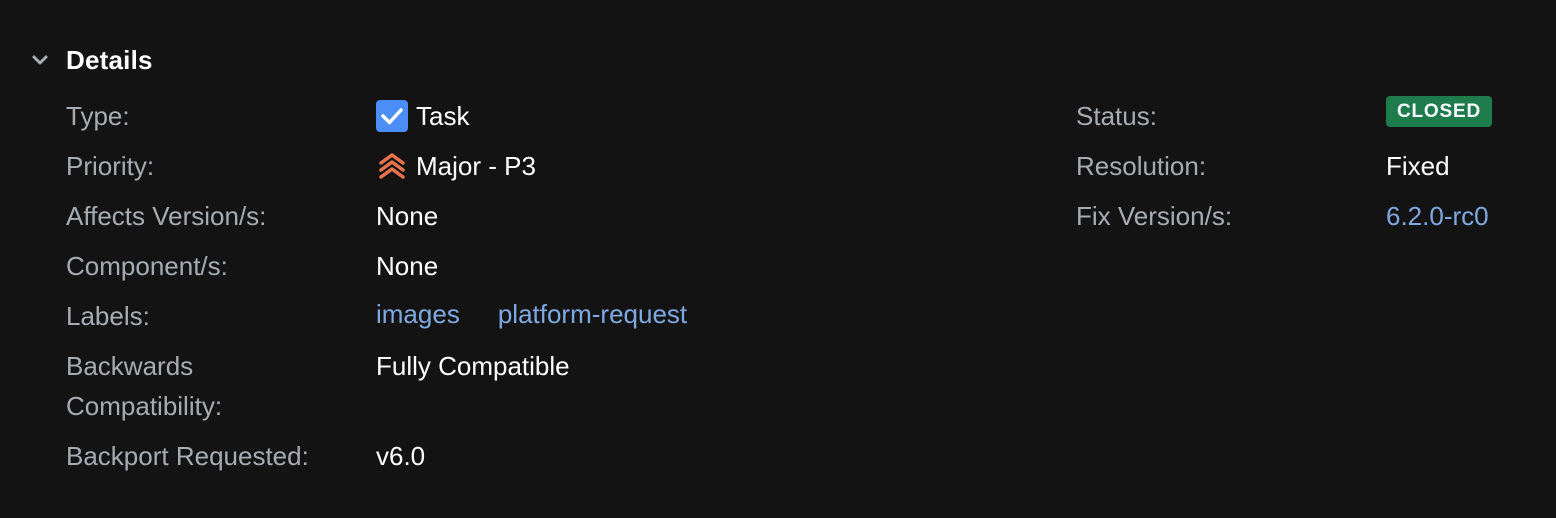 The width and height of the screenshot is (1556, 518). I want to click on label-tag-platform-request: platform-request, so click(592, 314).